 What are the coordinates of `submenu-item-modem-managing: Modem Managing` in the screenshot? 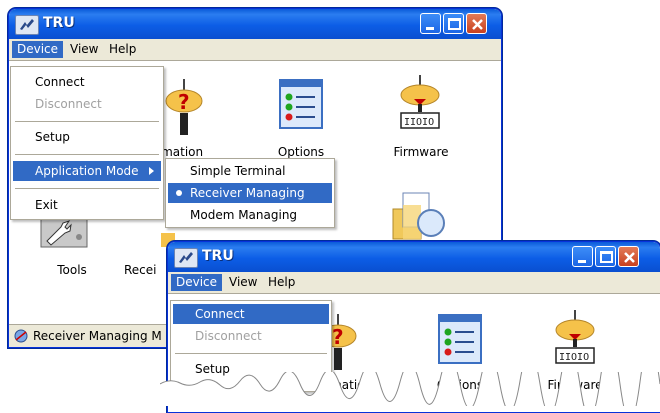 It's located at (250, 215).